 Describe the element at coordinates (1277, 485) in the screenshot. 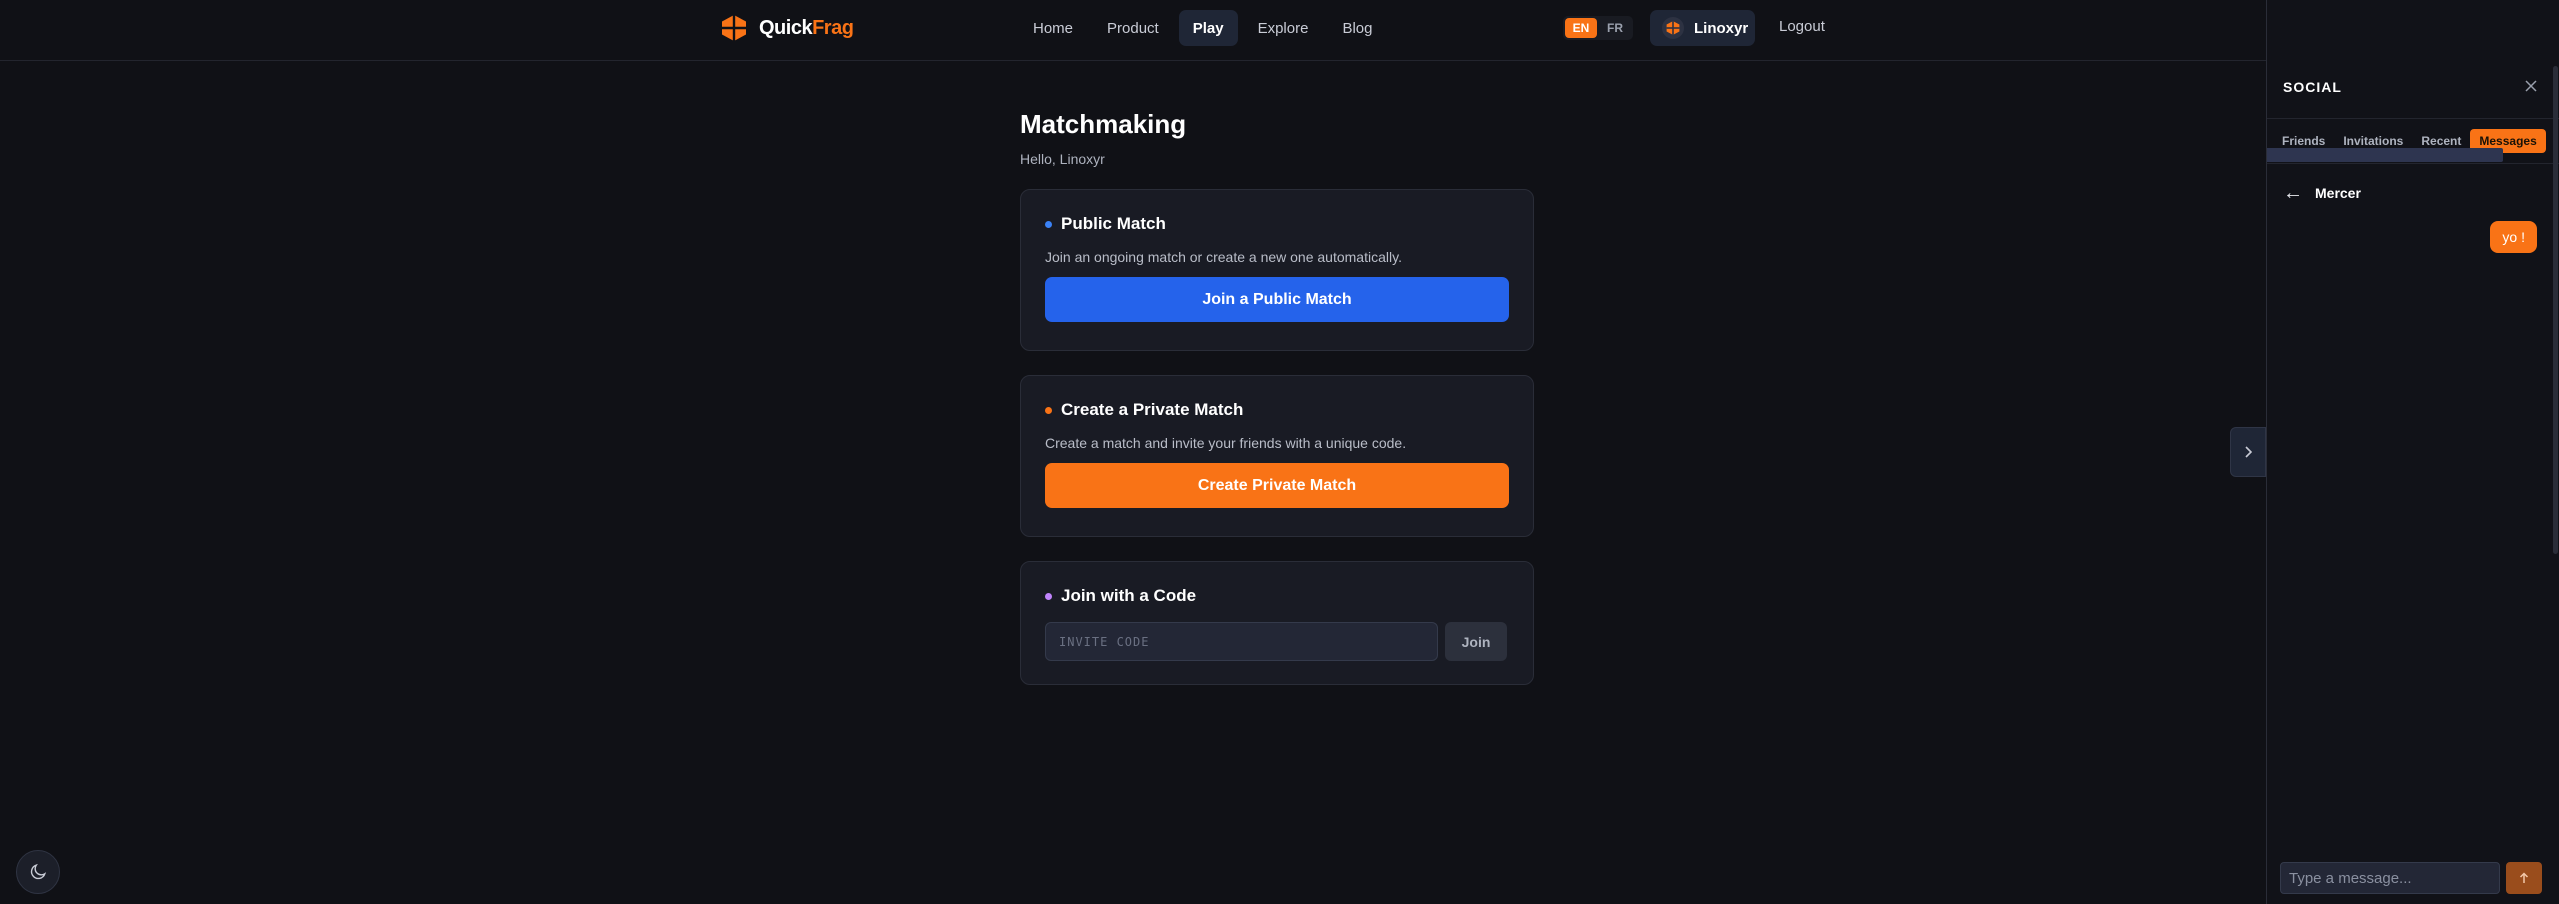

I see `create-private-match-button: Create Private Match` at that location.